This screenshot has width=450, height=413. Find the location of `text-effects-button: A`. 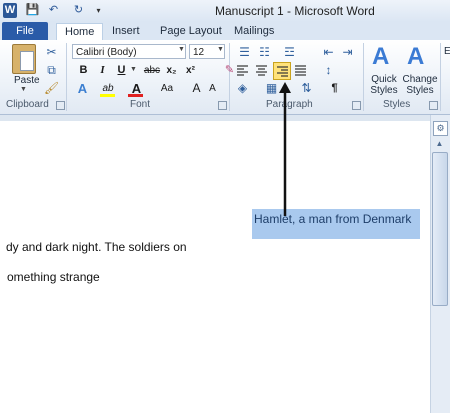

text-effects-button: A is located at coordinates (82, 88).